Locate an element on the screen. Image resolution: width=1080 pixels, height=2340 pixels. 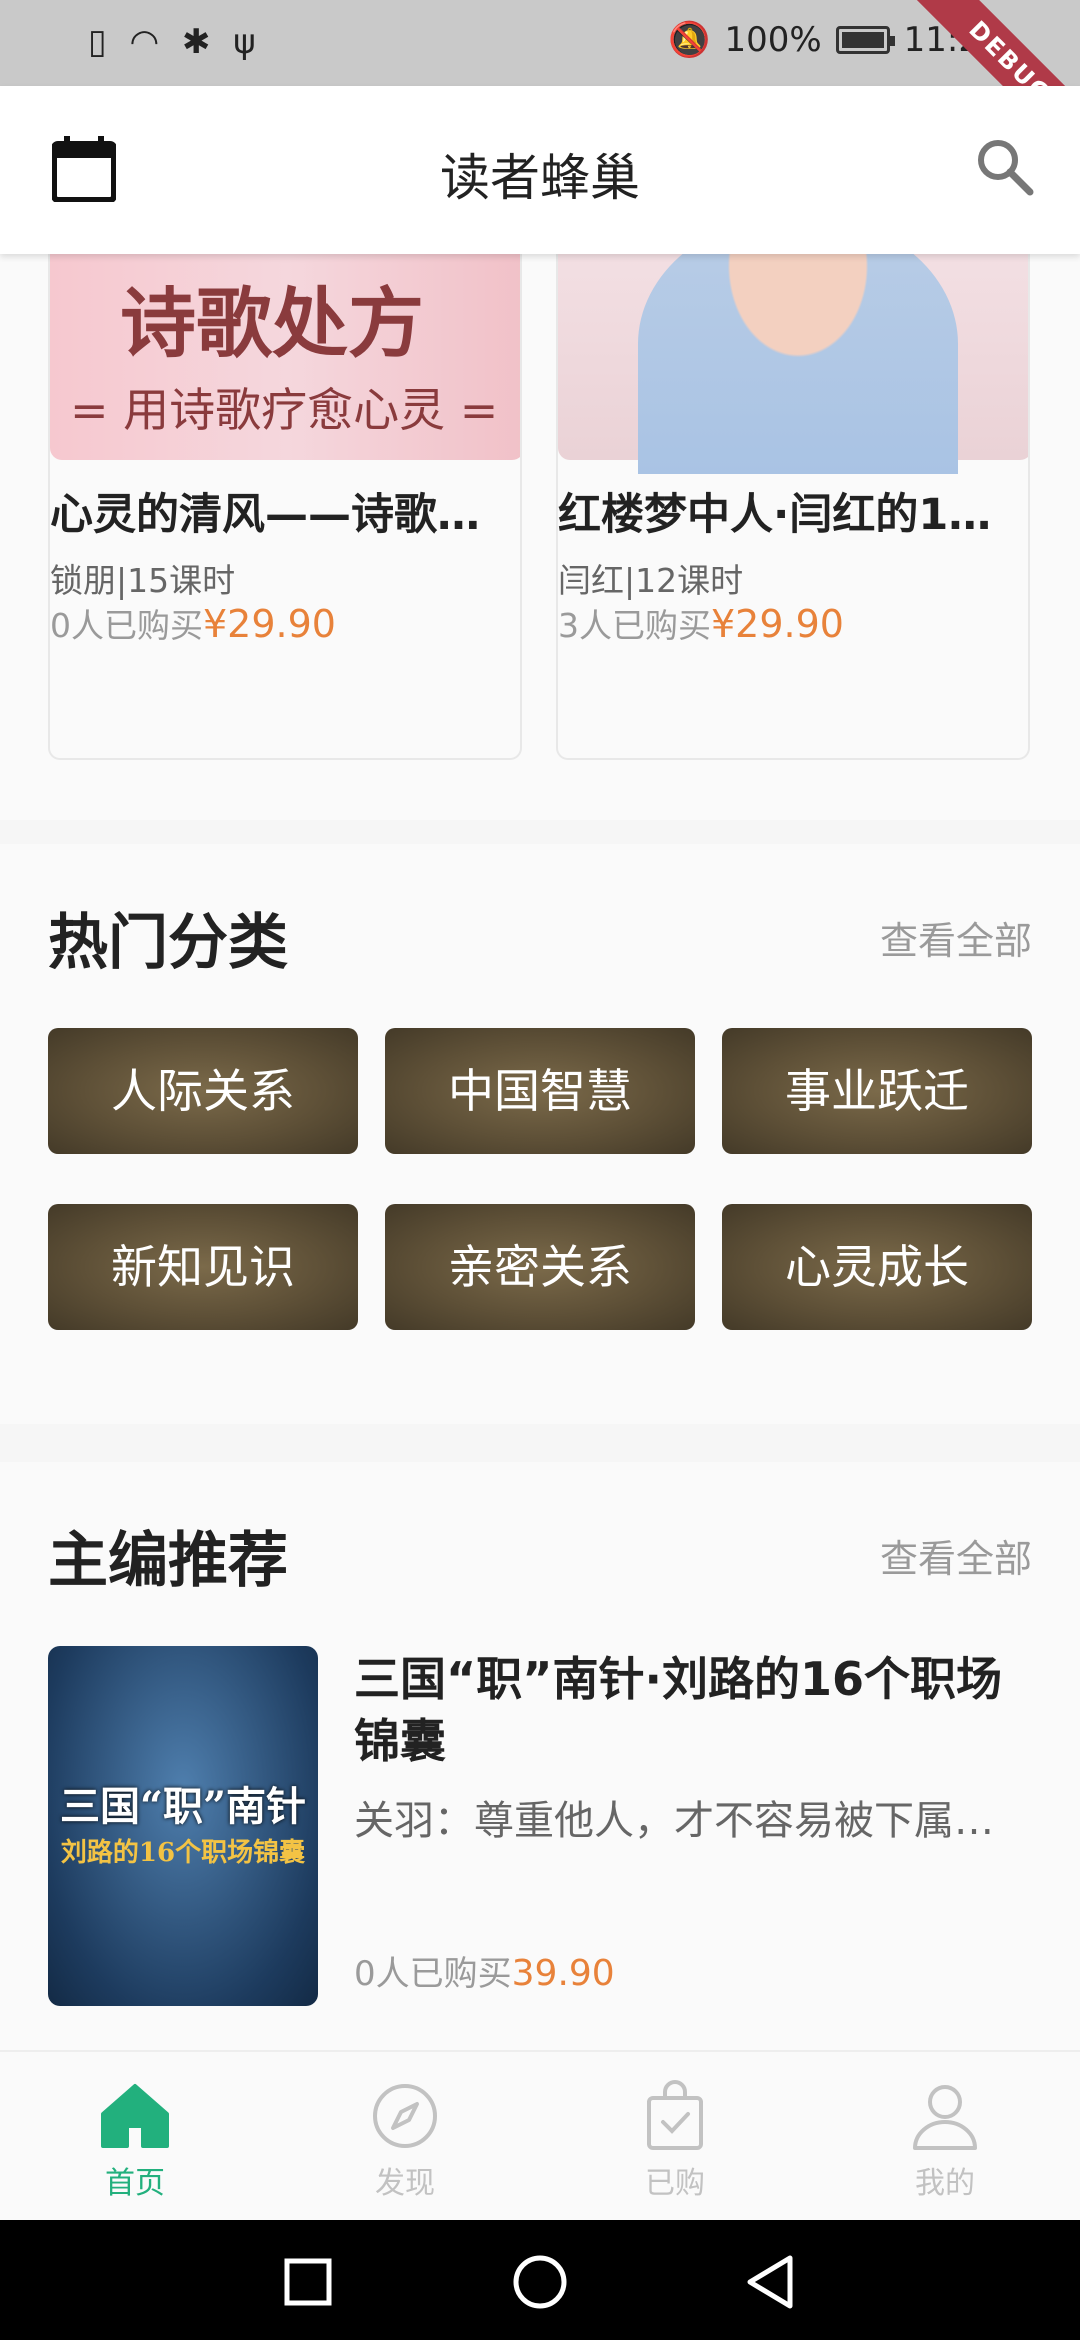
category-button: 事业跃迁 is located at coordinates (877, 1091).